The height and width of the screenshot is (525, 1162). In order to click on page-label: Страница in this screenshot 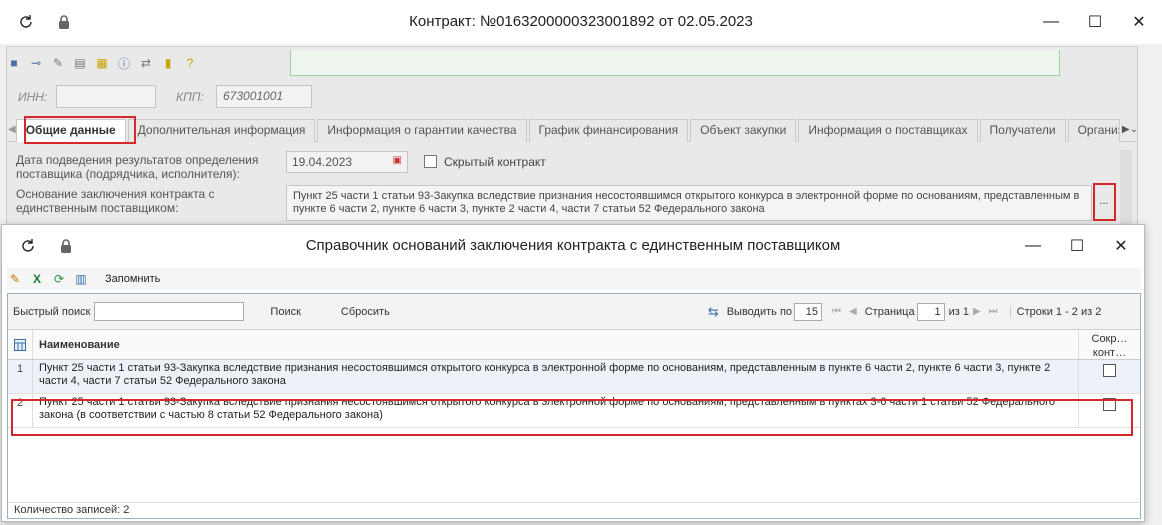, I will do `click(889, 311)`.